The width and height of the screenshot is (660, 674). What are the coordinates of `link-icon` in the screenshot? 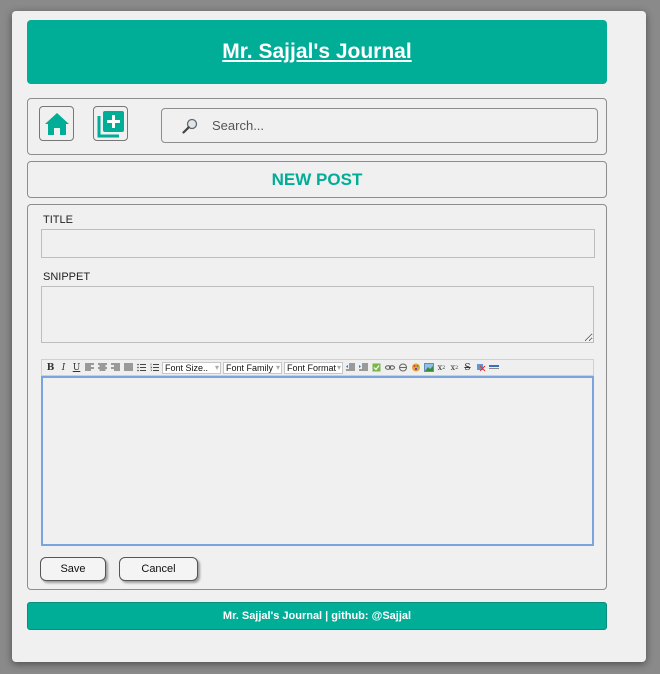 It's located at (389, 368).